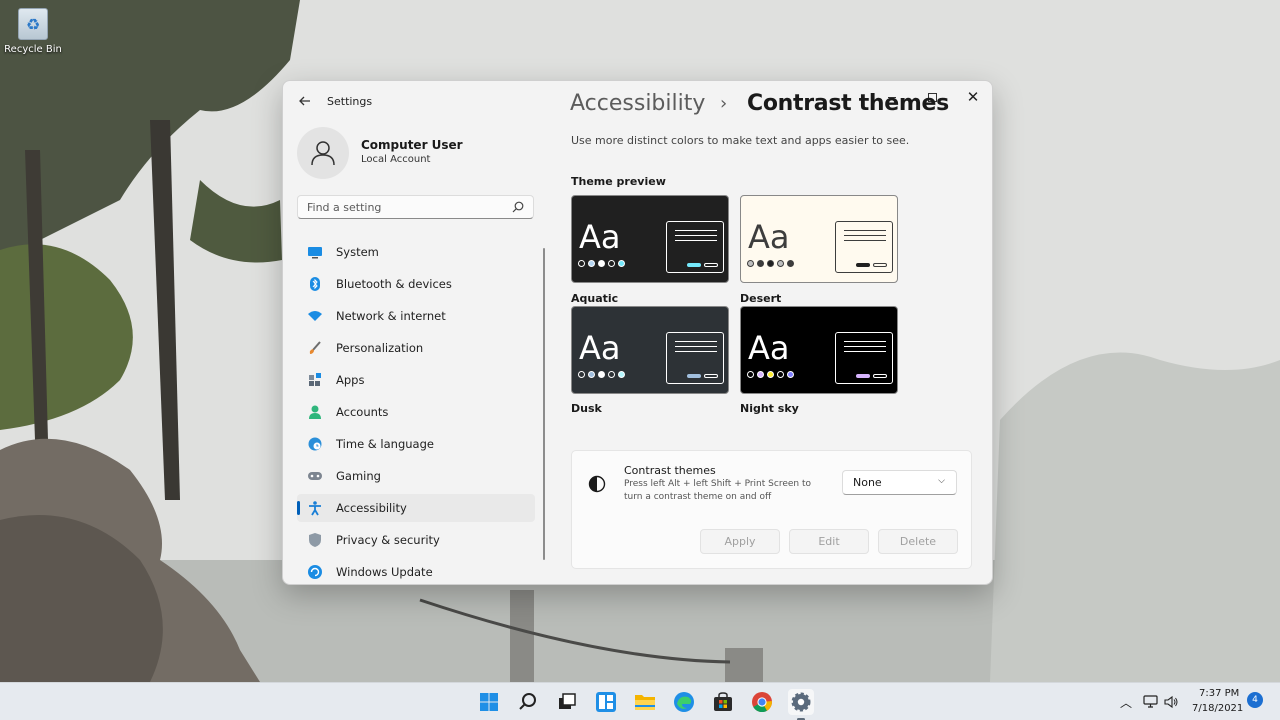  What do you see at coordinates (416, 348) in the screenshot?
I see `sidebar-item-personalization: Personalization` at bounding box center [416, 348].